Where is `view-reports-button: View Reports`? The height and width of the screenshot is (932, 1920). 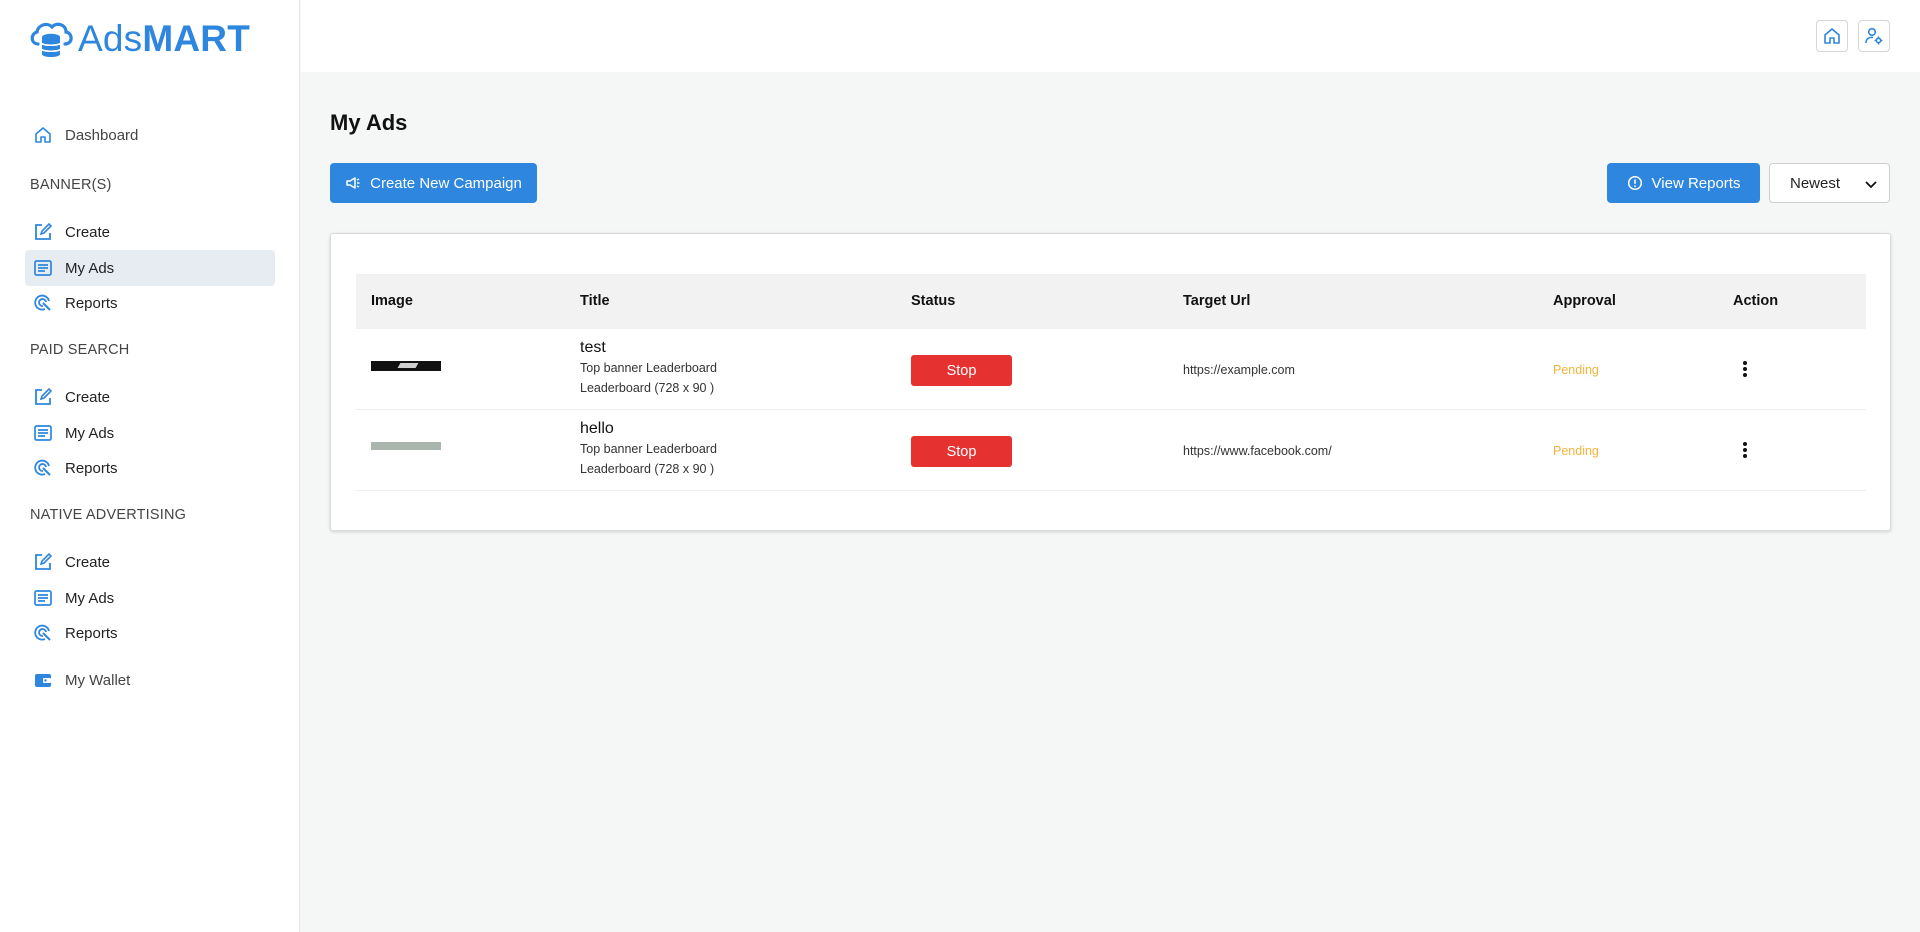
view-reports-button: View Reports is located at coordinates (1683, 183).